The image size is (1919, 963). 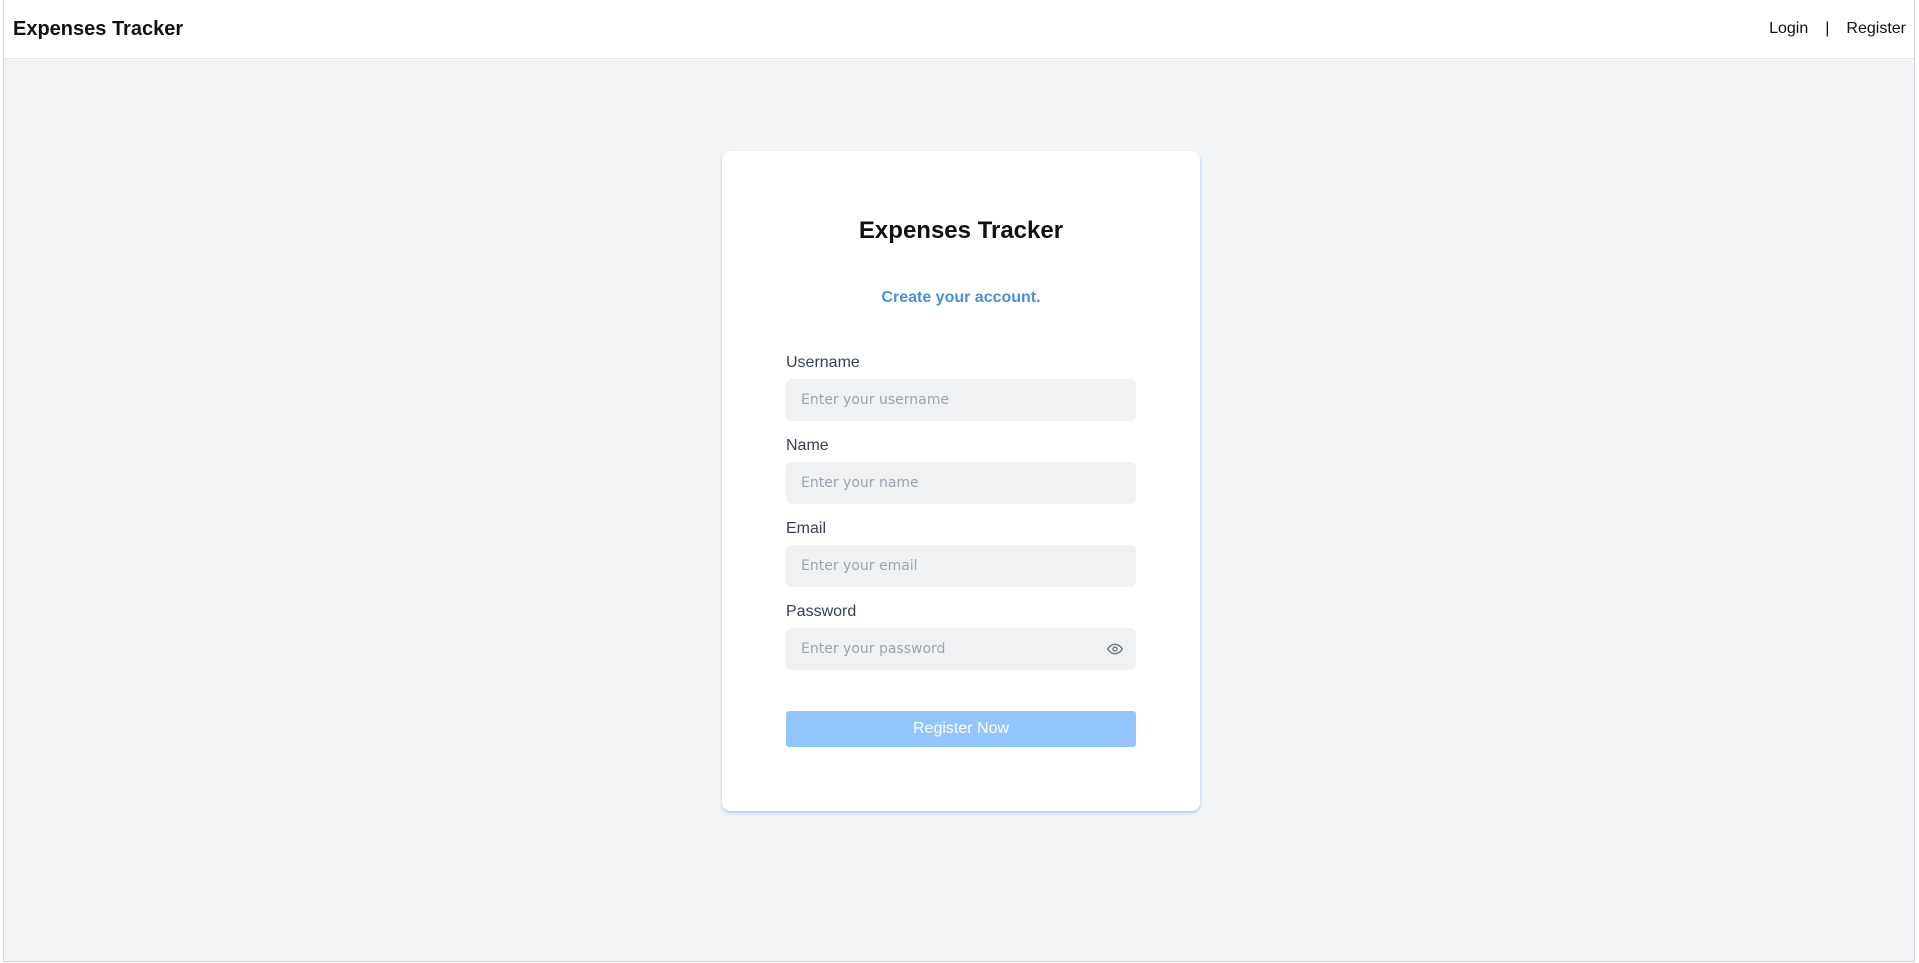 I want to click on password-input, so click(x=961, y=649).